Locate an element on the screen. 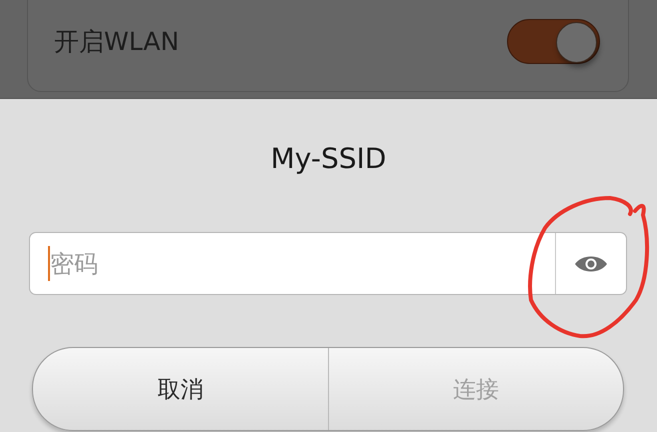 This screenshot has width=657, height=432. password-field: 密码 is located at coordinates (328, 263).